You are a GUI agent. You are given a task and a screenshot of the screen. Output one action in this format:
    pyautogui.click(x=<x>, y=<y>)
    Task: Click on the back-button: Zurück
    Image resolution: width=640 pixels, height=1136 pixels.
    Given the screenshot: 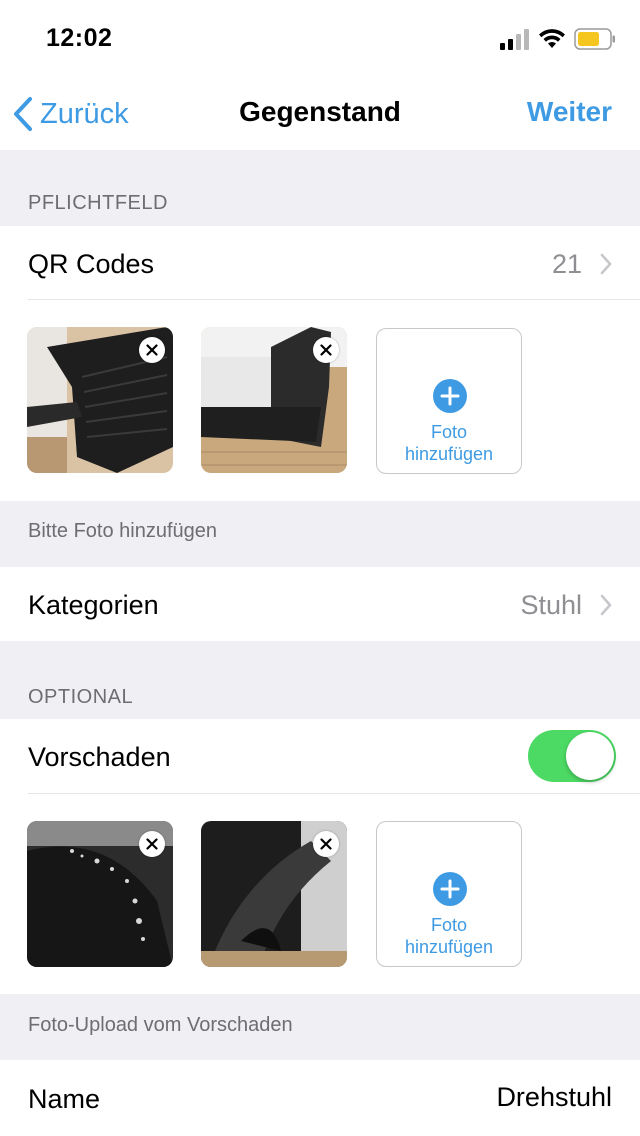 What is the action you would take?
    pyautogui.click(x=70, y=114)
    